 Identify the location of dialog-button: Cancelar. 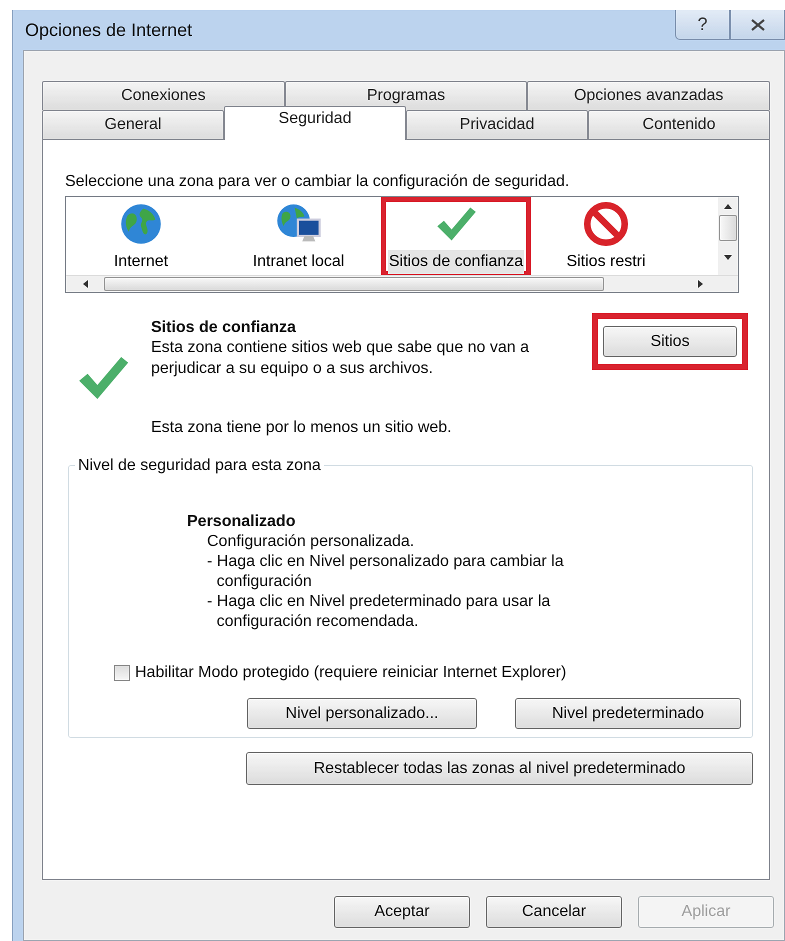
(554, 912).